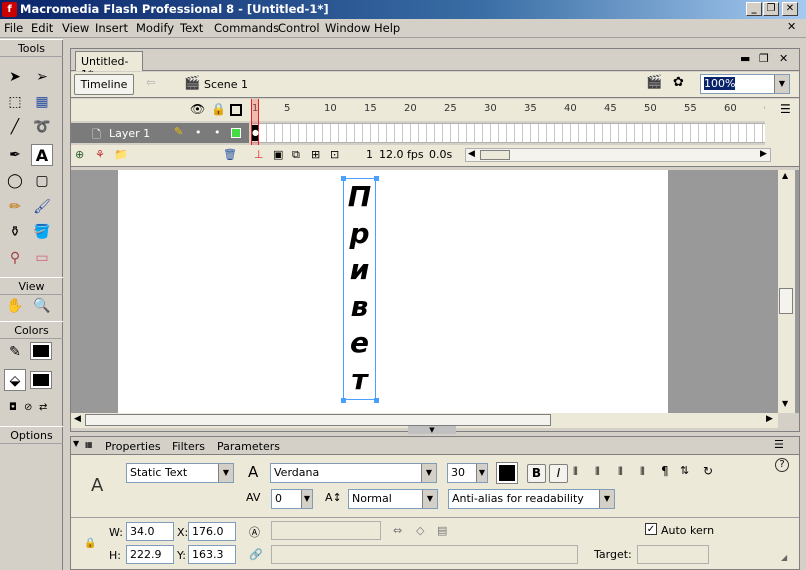 This screenshot has width=806, height=570. Describe the element at coordinates (150, 531) in the screenshot. I see `width-input: 34.0` at that location.